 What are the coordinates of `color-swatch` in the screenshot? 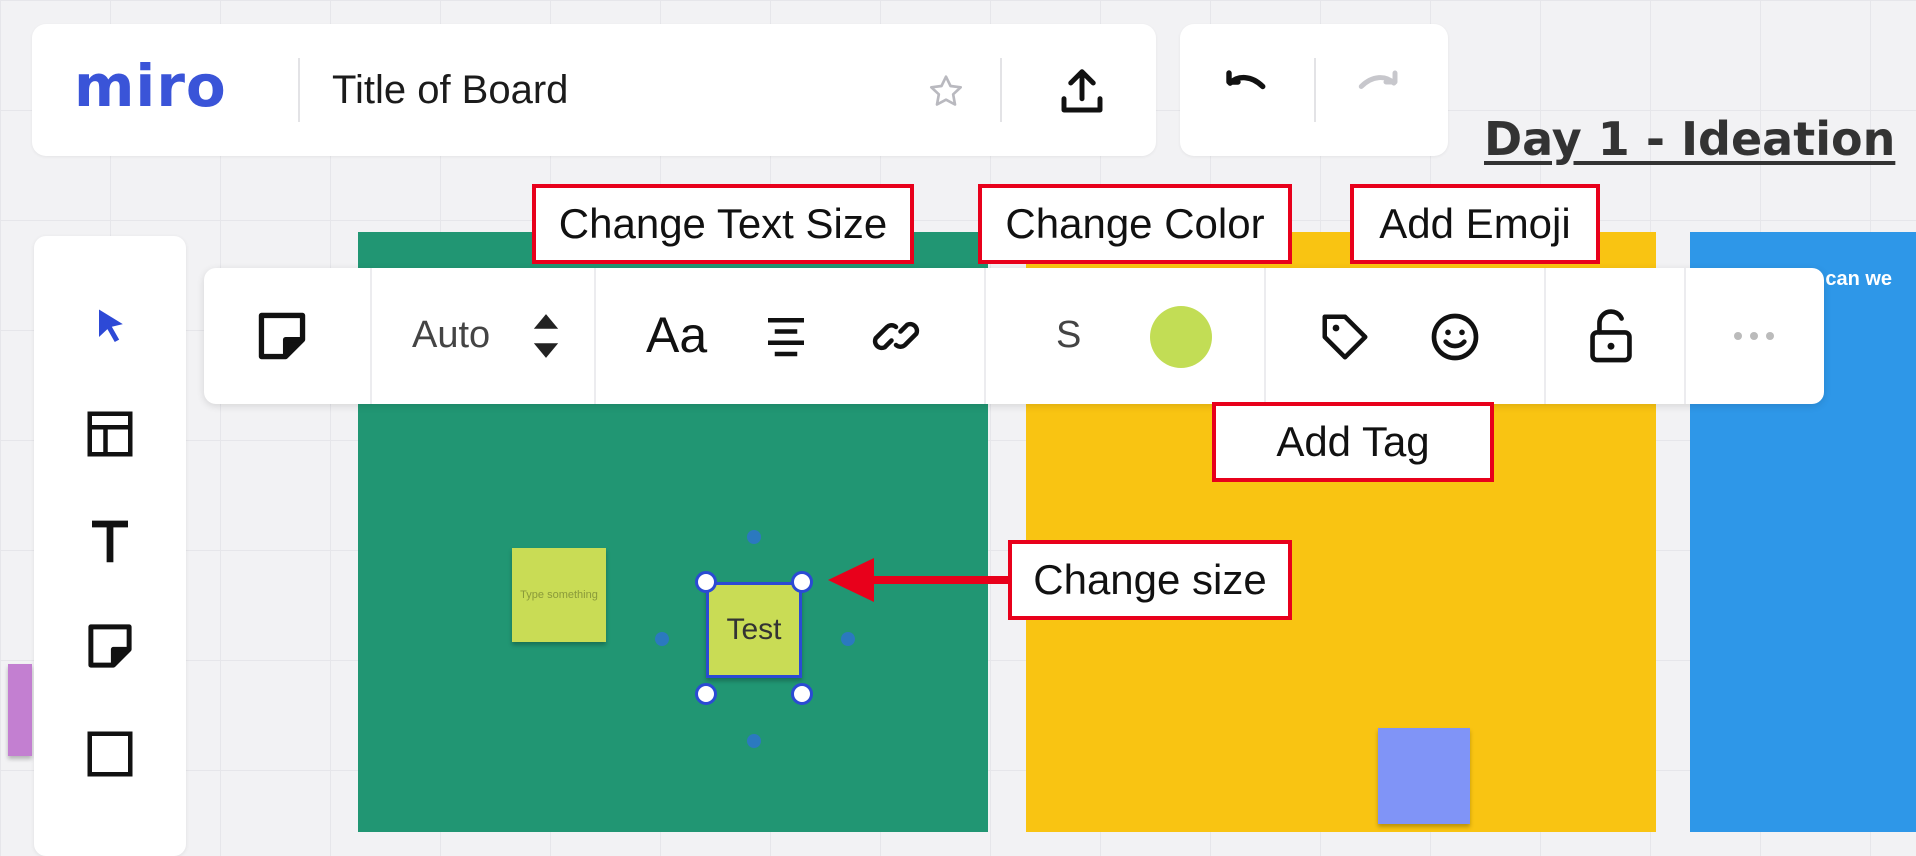 It's located at (1181, 337).